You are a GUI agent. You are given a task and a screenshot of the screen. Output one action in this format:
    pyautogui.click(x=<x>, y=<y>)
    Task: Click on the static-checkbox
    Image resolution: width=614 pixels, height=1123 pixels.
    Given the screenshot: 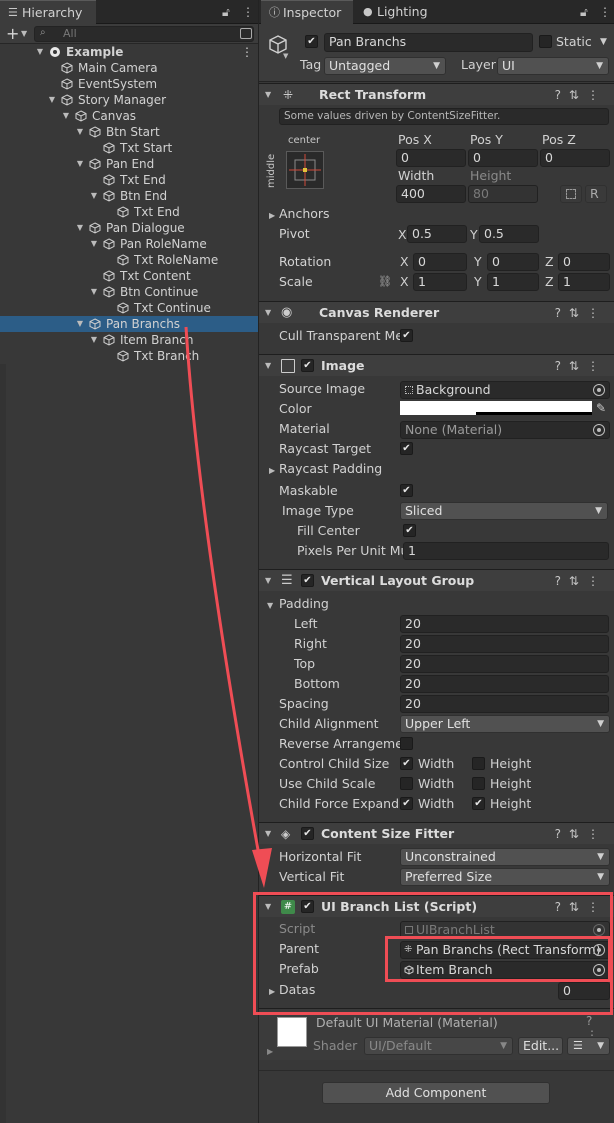 What is the action you would take?
    pyautogui.click(x=545, y=41)
    